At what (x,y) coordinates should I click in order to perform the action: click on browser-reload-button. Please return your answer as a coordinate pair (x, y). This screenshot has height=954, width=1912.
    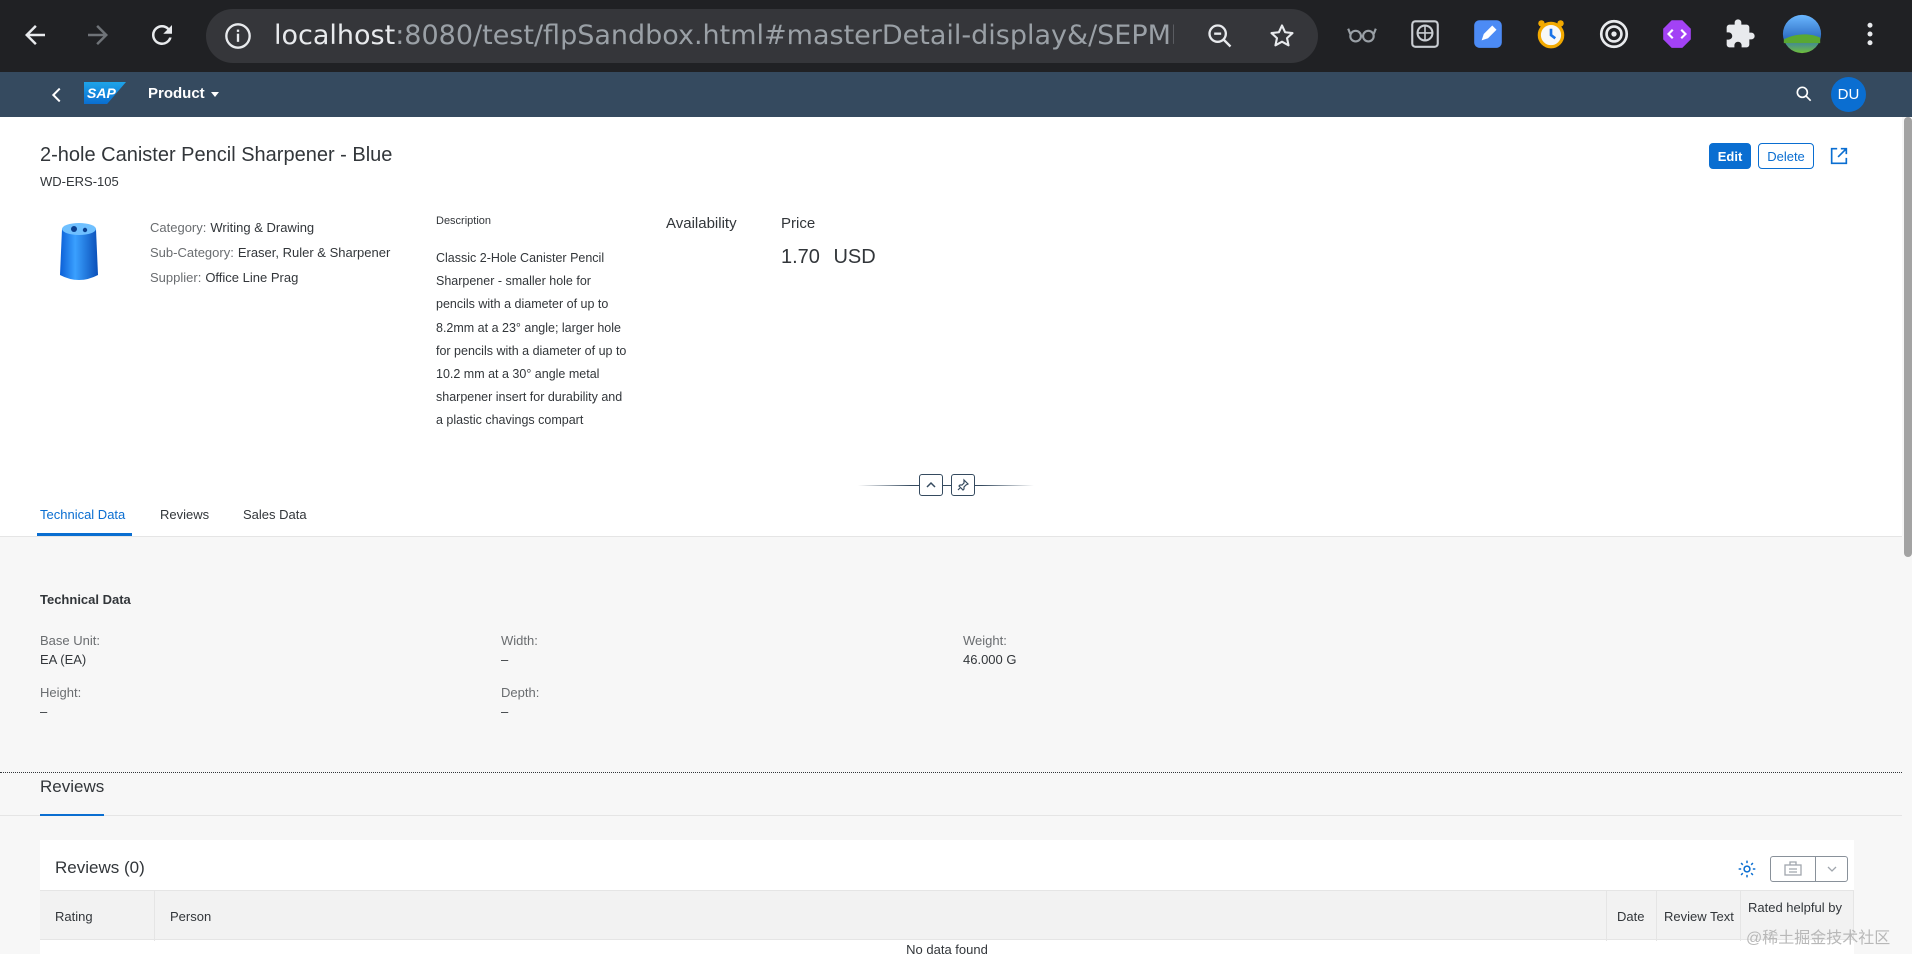
    Looking at the image, I should click on (162, 35).